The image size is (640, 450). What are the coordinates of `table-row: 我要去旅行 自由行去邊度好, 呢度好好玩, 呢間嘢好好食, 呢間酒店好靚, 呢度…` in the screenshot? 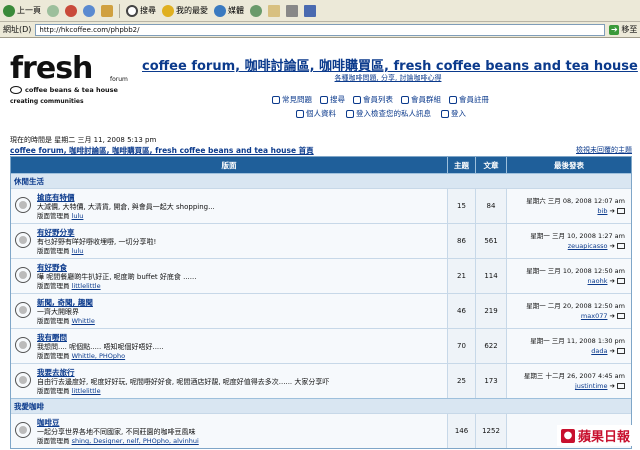 It's located at (321, 380).